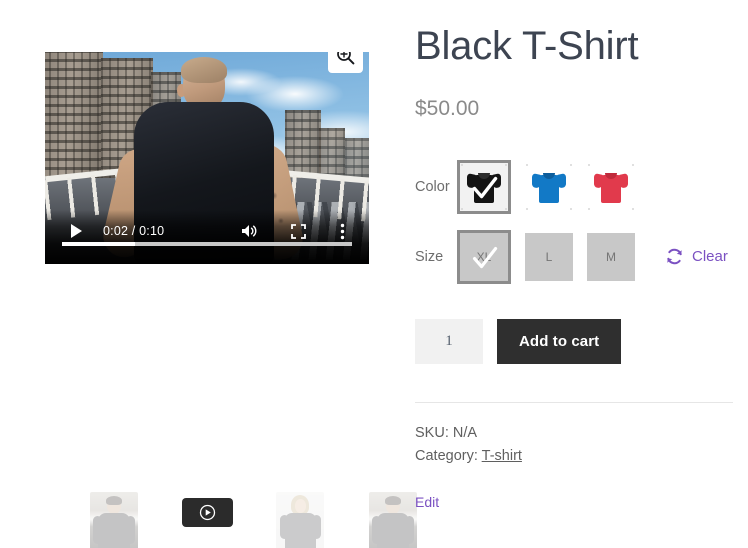  What do you see at coordinates (98, 244) in the screenshot?
I see `video-progress-fill` at bounding box center [98, 244].